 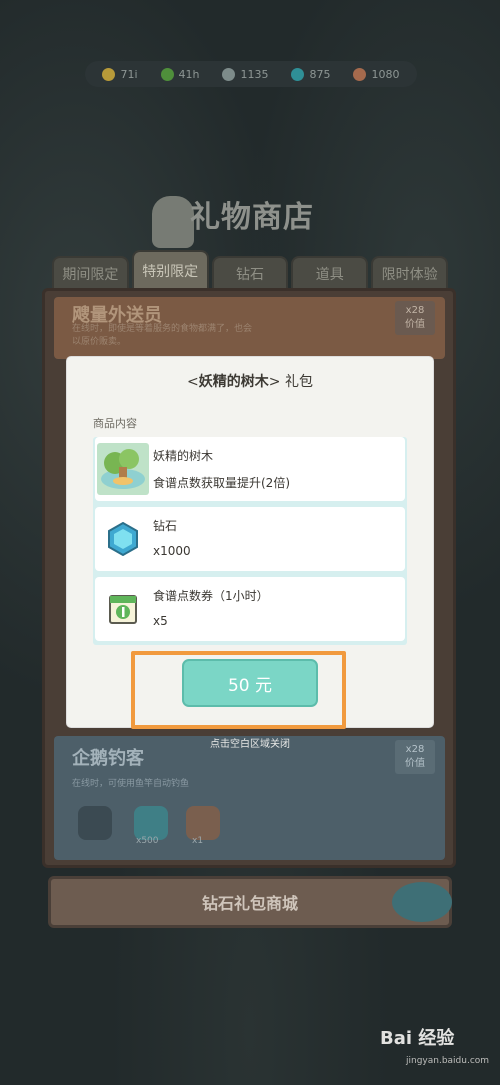 I want to click on list-item: 妖精的树木 食谱点数获取量提升(2倍), so click(x=250, y=469).